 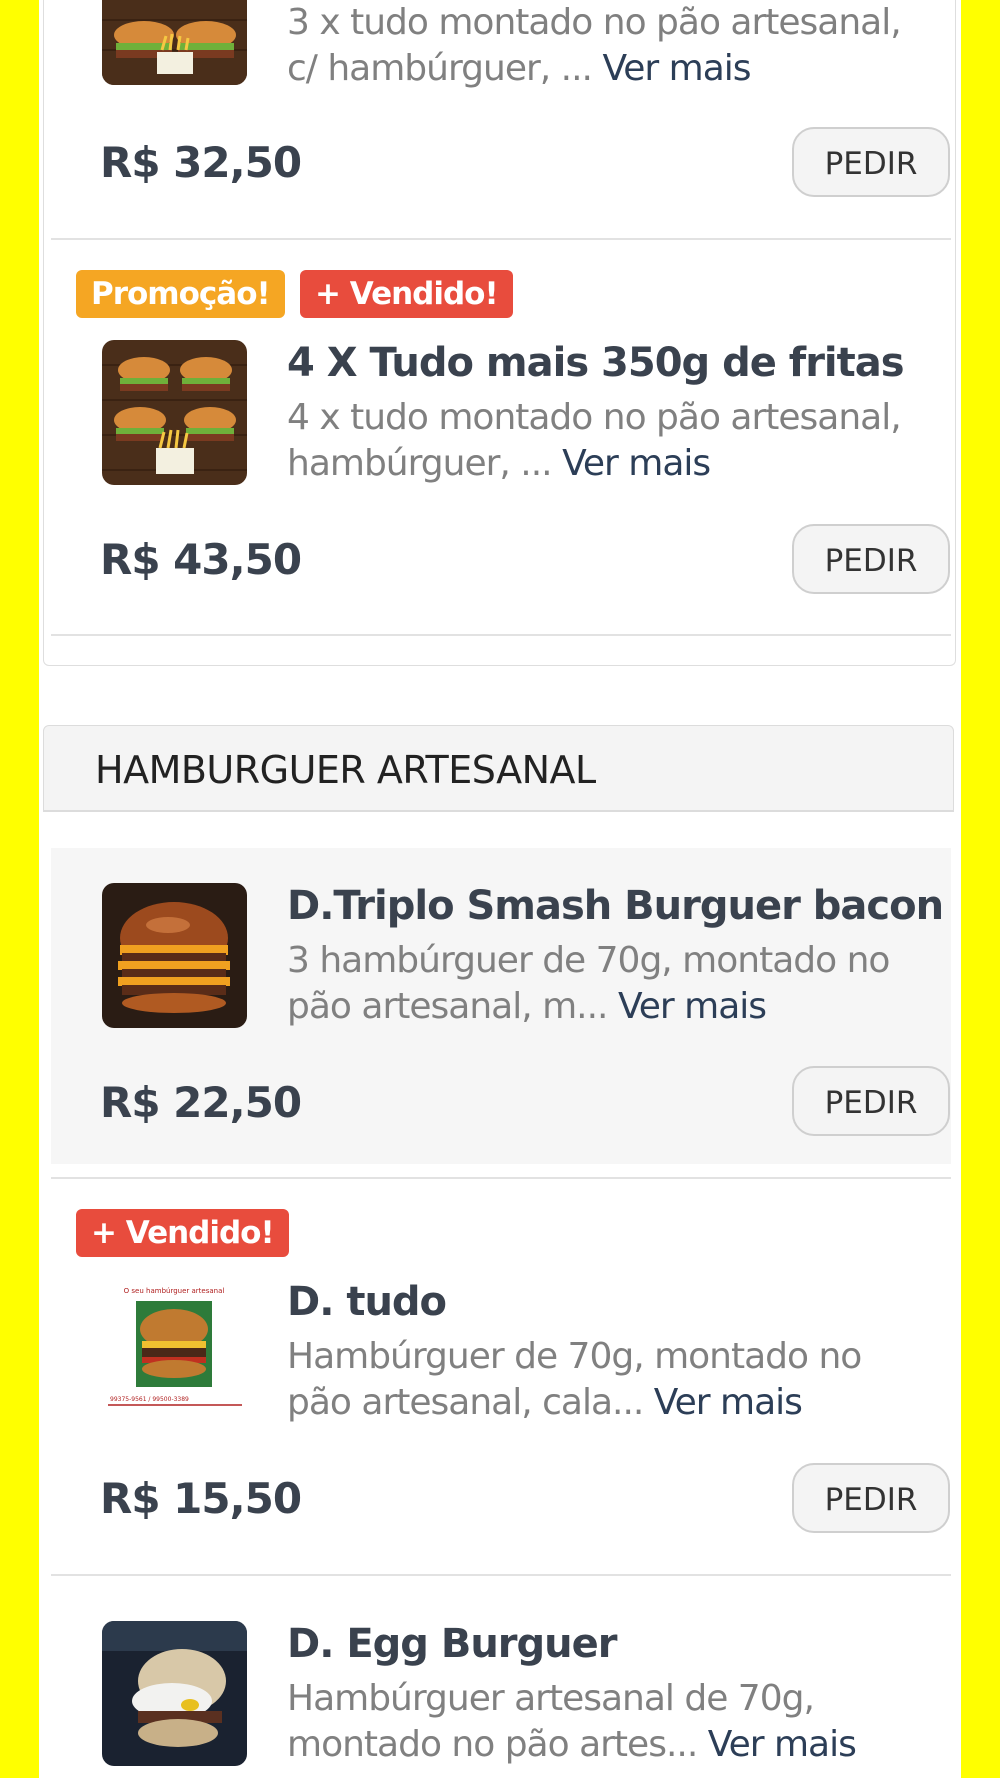 What do you see at coordinates (201, 1498) in the screenshot?
I see `product-price: R$ 15,50` at bounding box center [201, 1498].